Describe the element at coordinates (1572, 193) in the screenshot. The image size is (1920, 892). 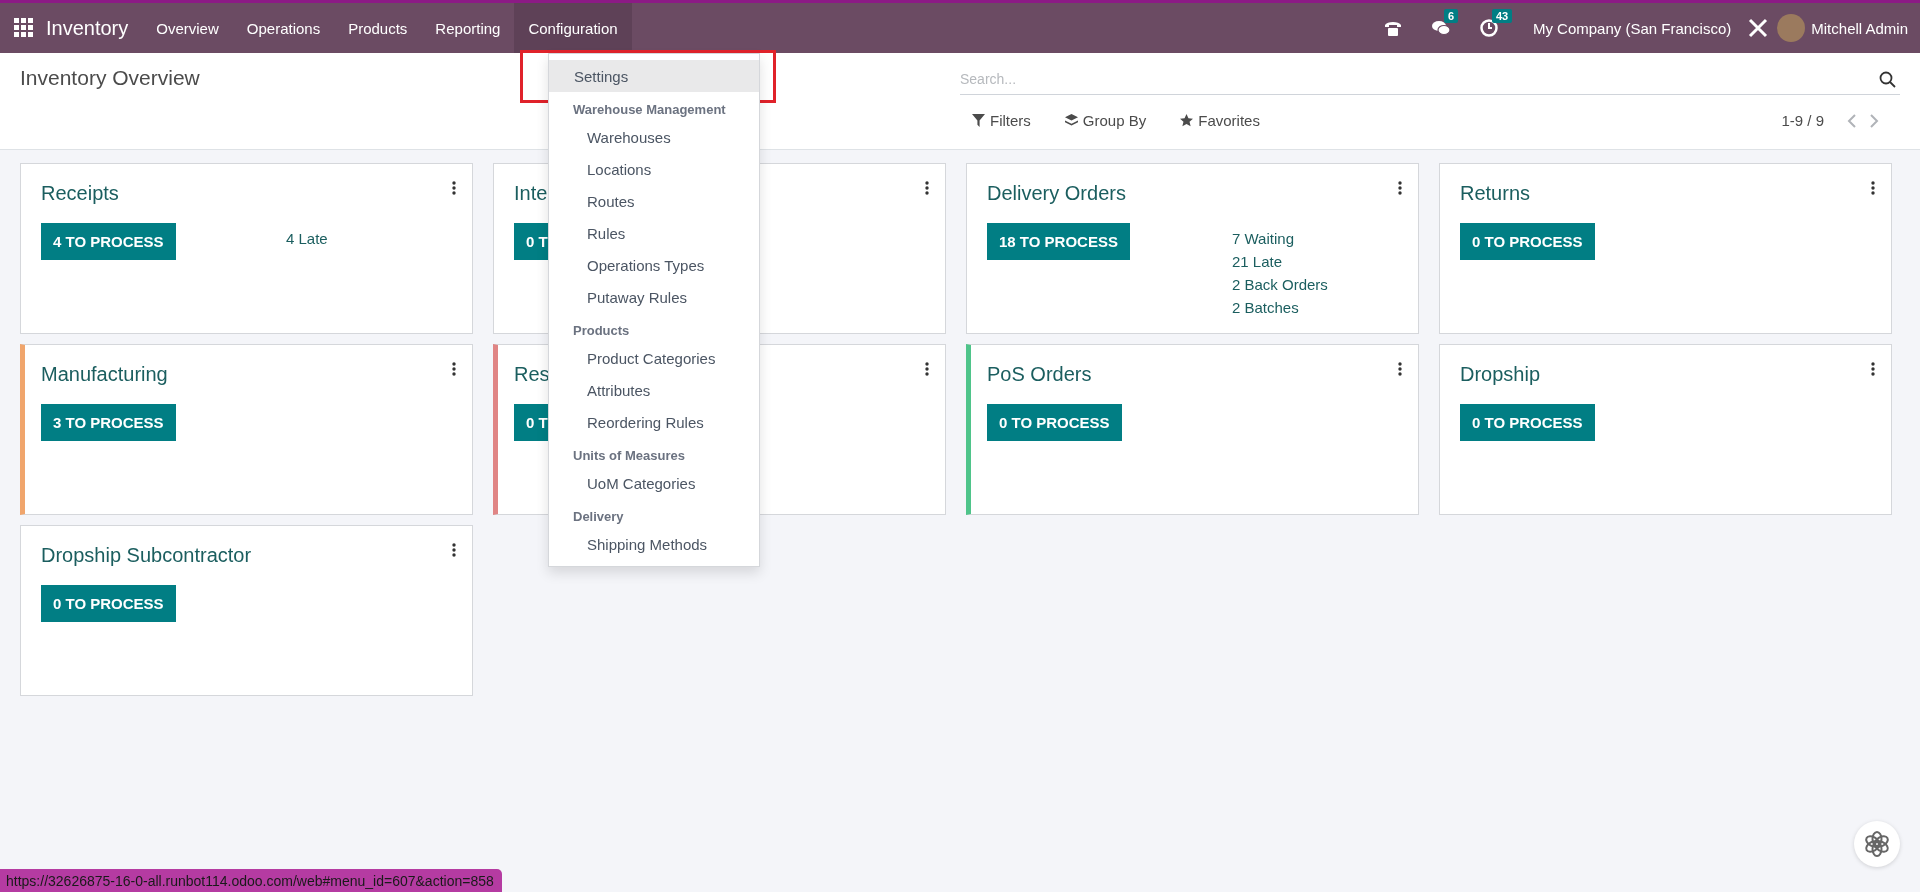
I see `card-title: Returns` at that location.